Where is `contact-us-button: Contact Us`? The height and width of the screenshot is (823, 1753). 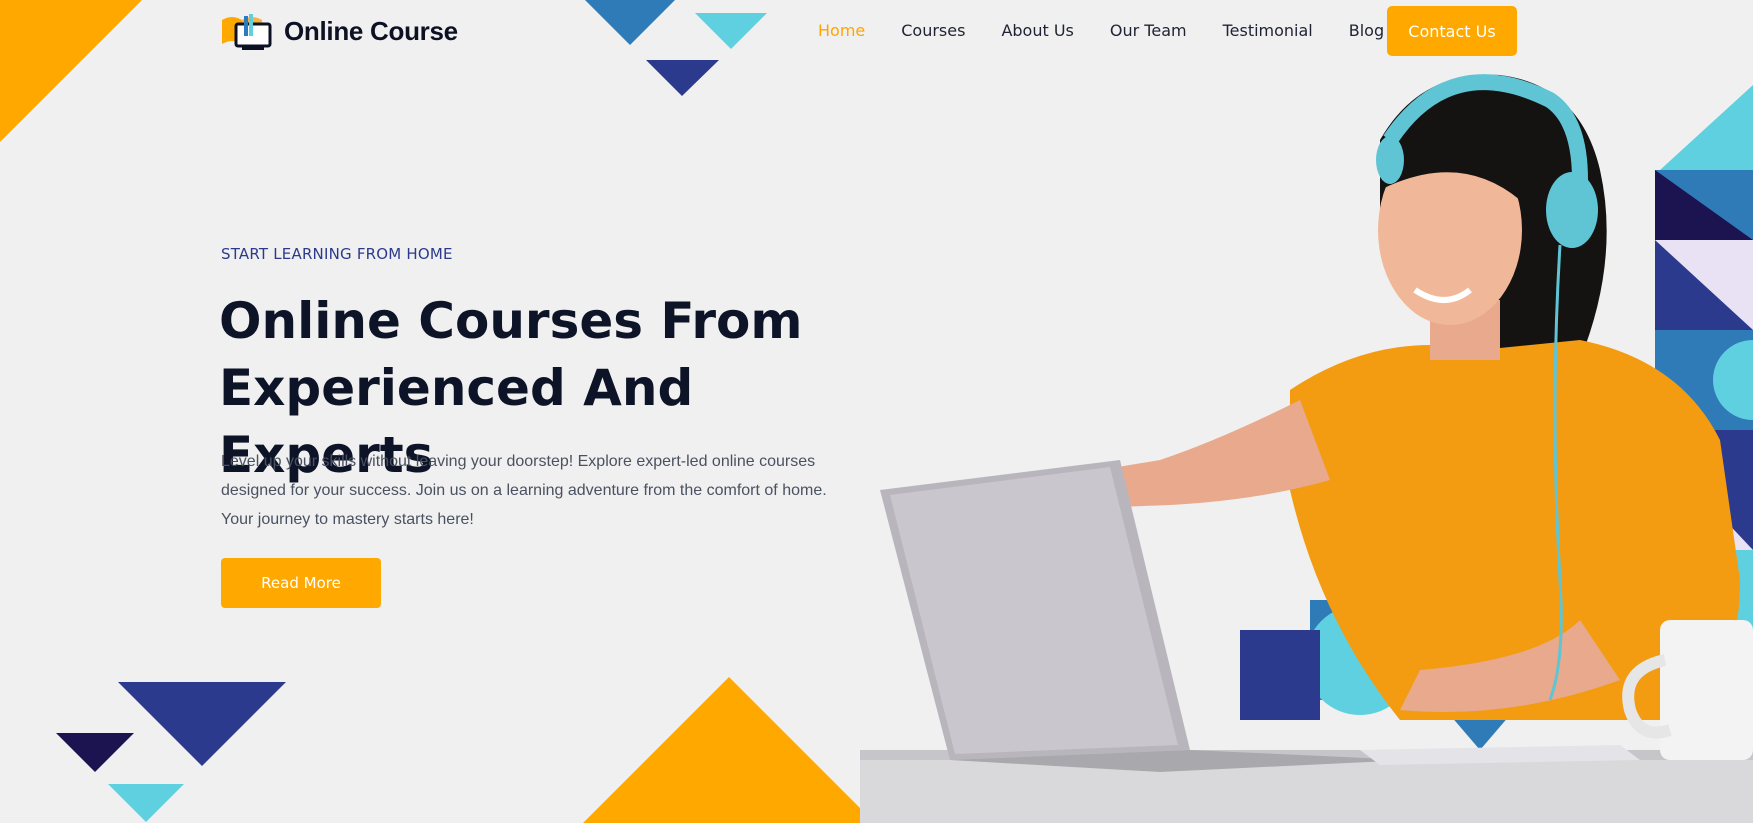 contact-us-button: Contact Us is located at coordinates (1452, 31).